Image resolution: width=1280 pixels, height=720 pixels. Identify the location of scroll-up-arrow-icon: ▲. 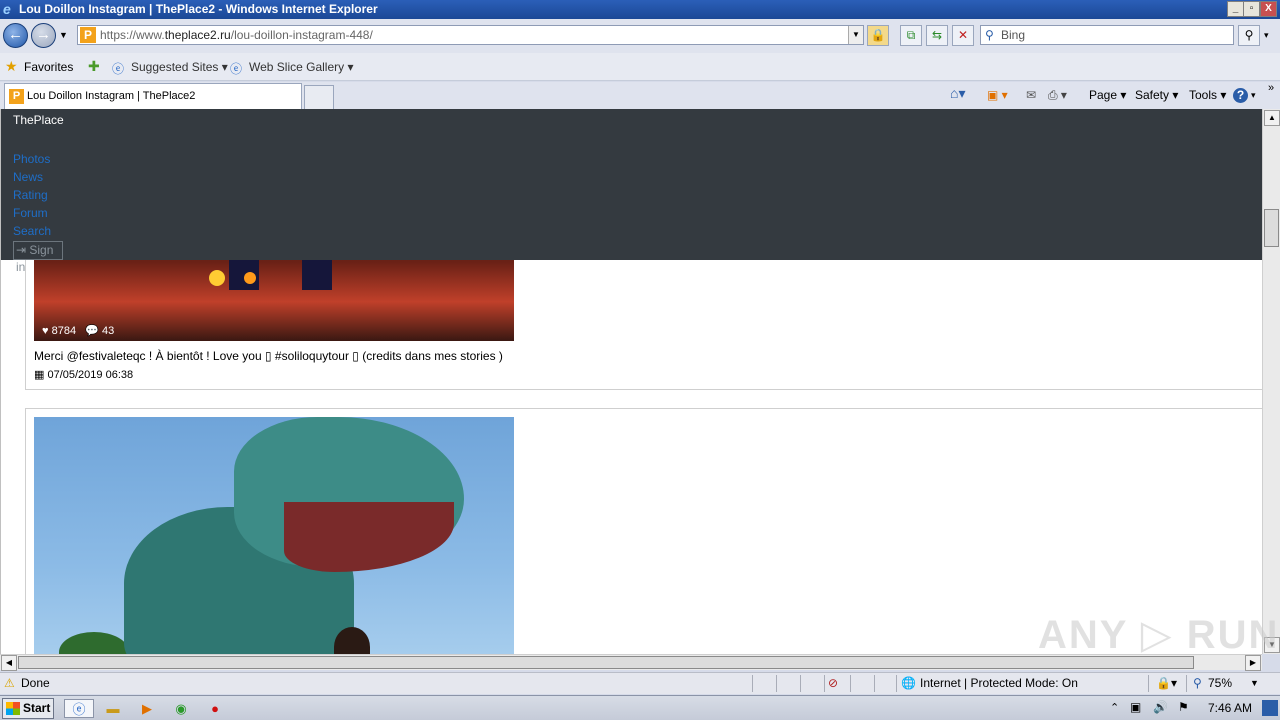
(1272, 118).